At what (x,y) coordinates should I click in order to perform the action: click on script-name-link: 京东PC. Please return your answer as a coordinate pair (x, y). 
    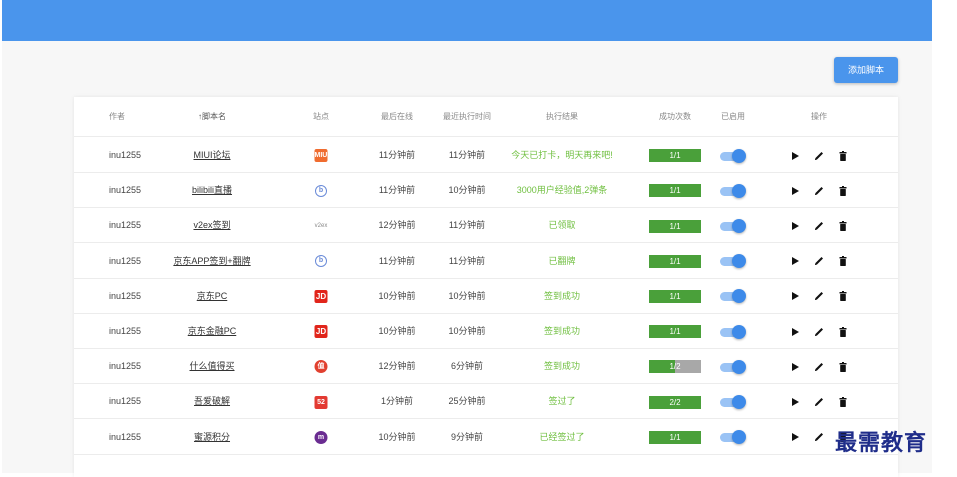
    Looking at the image, I should click on (212, 296).